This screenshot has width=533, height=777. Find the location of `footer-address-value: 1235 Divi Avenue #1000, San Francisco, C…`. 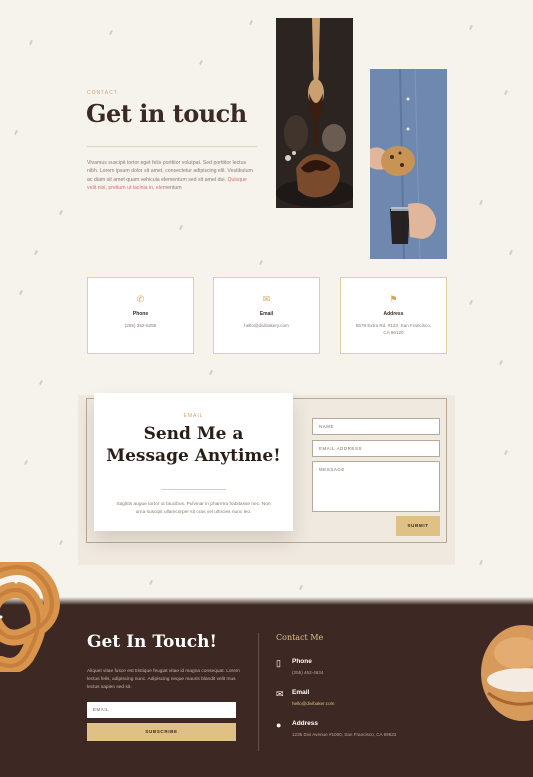

footer-address-value: 1235 Divi Avenue #1000, San Francisco, C… is located at coordinates (344, 734).